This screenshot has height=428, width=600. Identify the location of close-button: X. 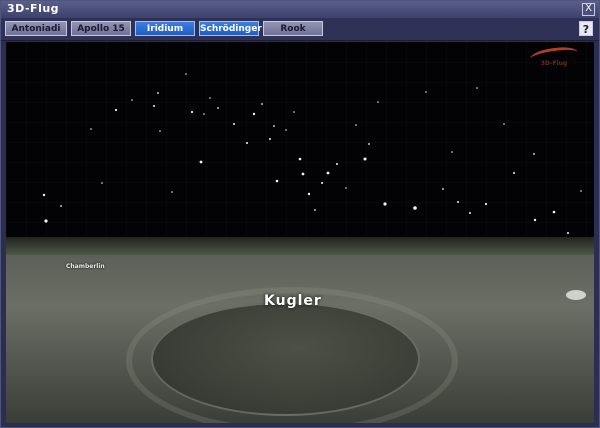
(588, 9).